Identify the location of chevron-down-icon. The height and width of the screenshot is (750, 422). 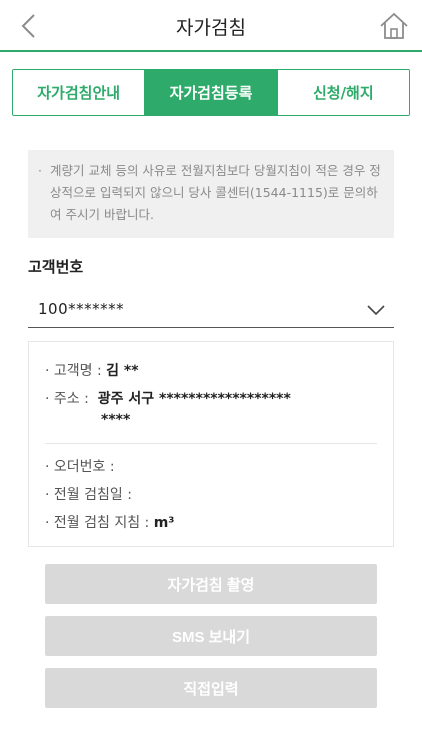
(376, 310).